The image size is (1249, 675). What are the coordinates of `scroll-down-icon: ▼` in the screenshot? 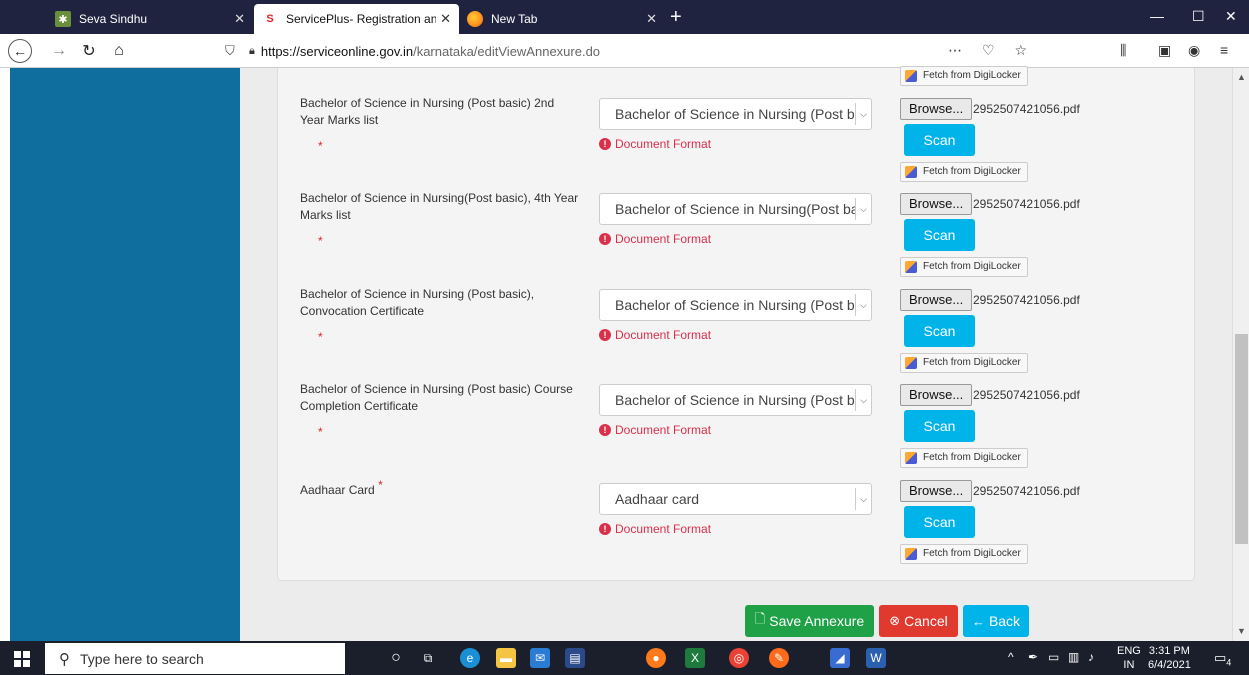 It's located at (1241, 631).